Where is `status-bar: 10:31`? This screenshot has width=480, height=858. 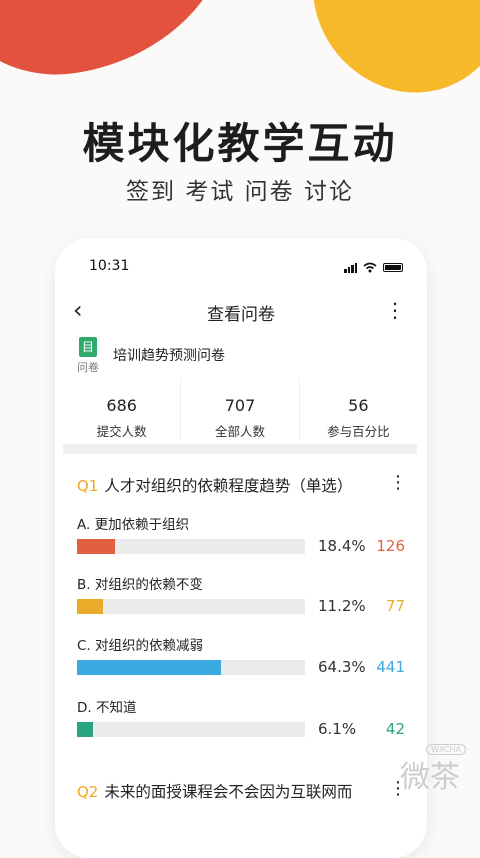
status-bar: 10:31 is located at coordinates (241, 266).